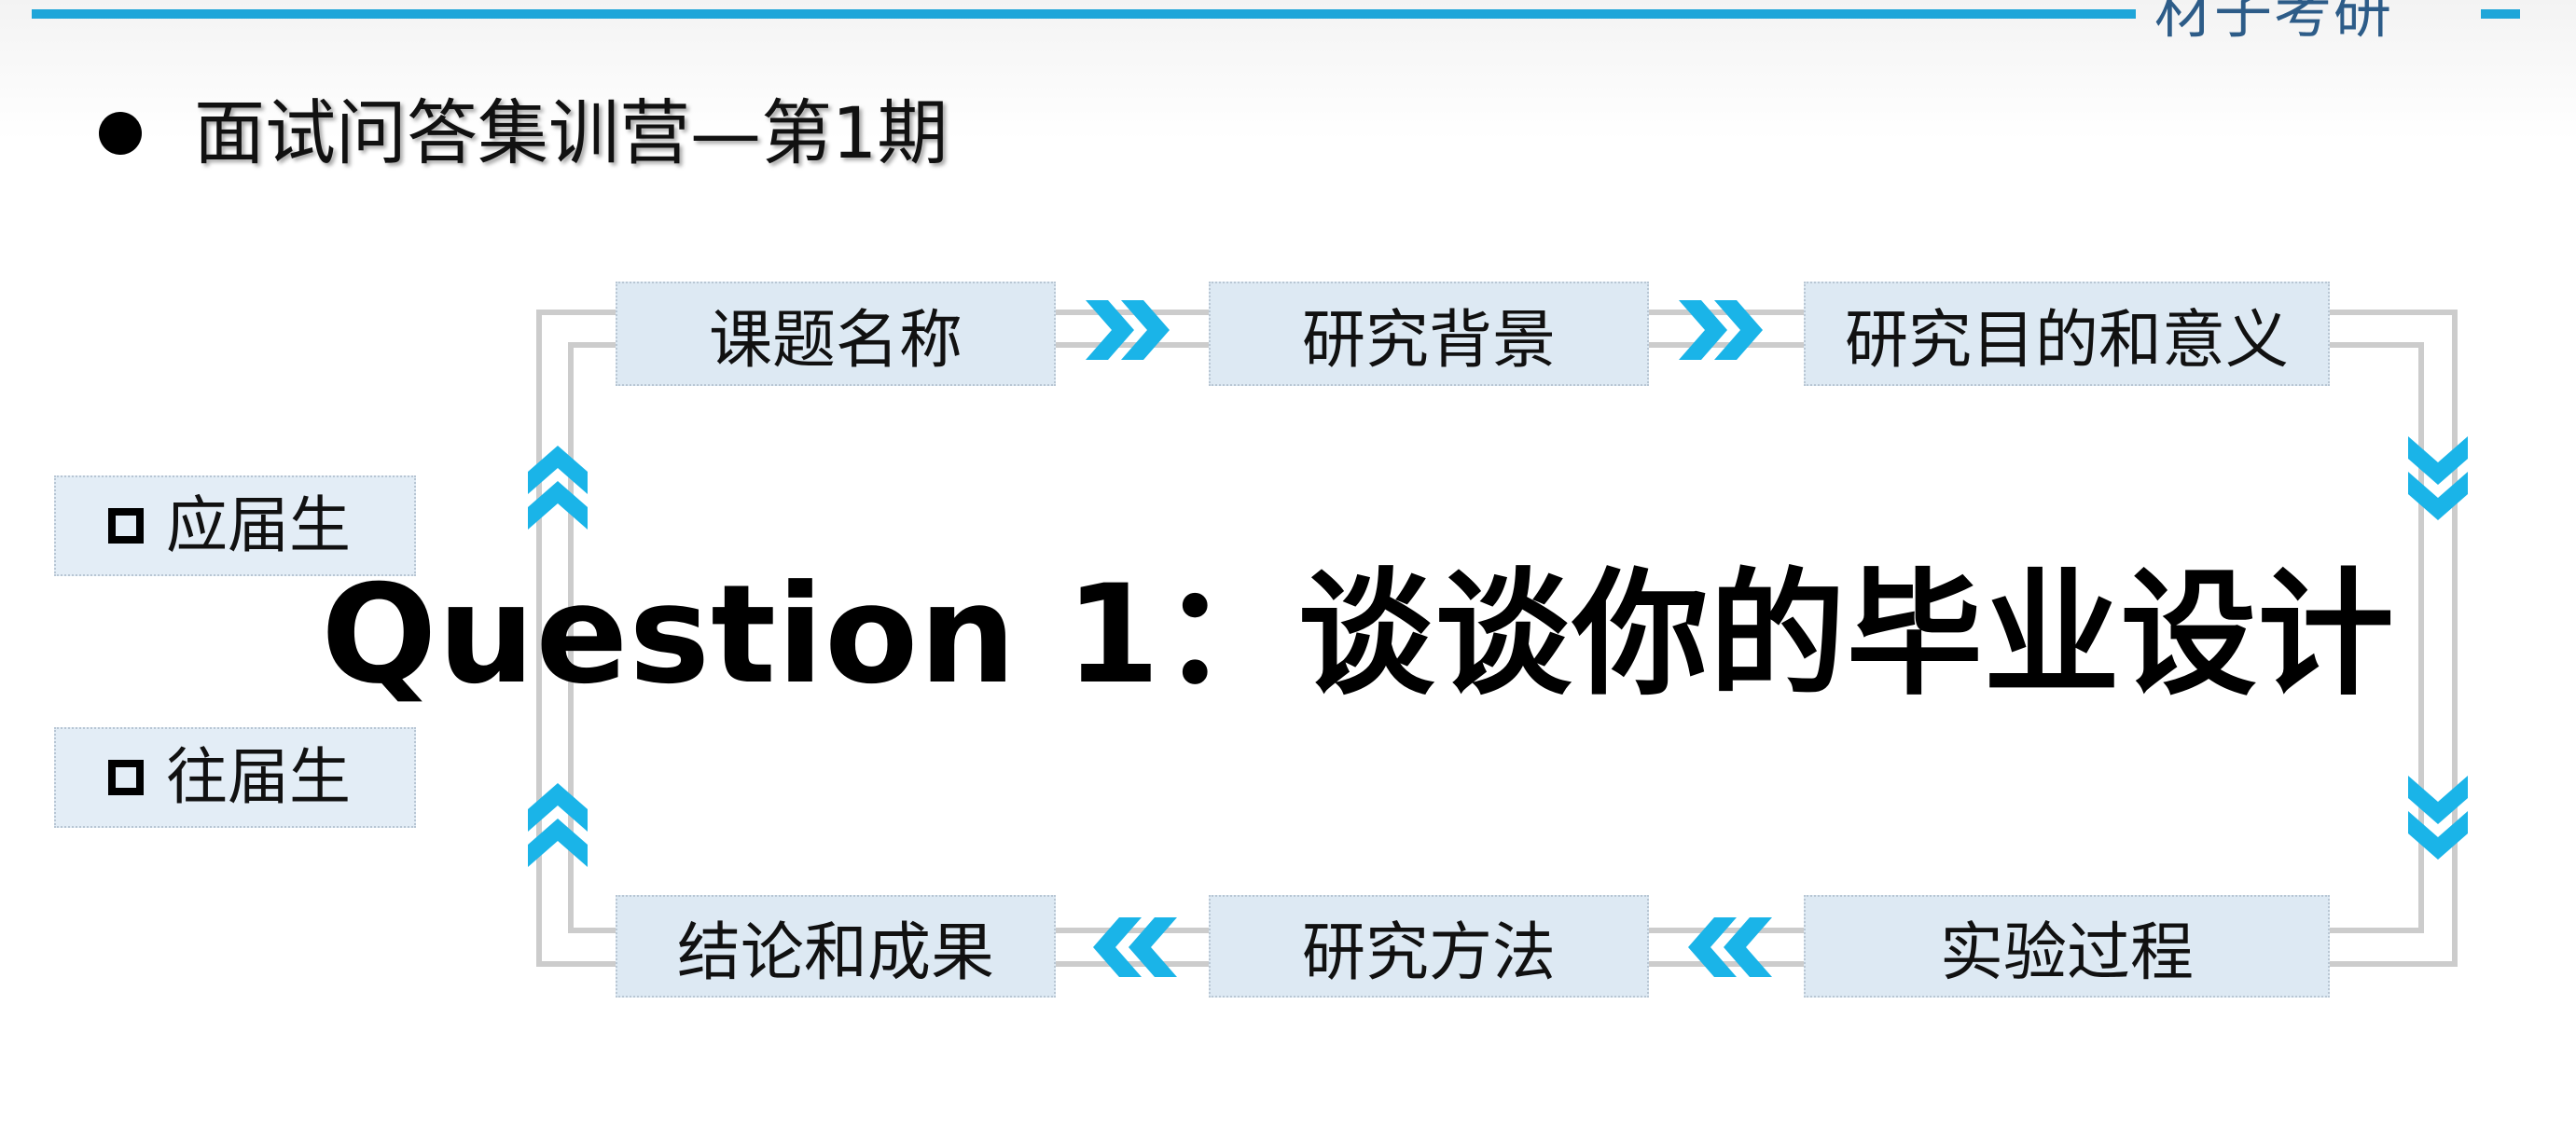  What do you see at coordinates (1358, 634) in the screenshot?
I see `question-title: Question 1：谈谈你的毕业设计` at bounding box center [1358, 634].